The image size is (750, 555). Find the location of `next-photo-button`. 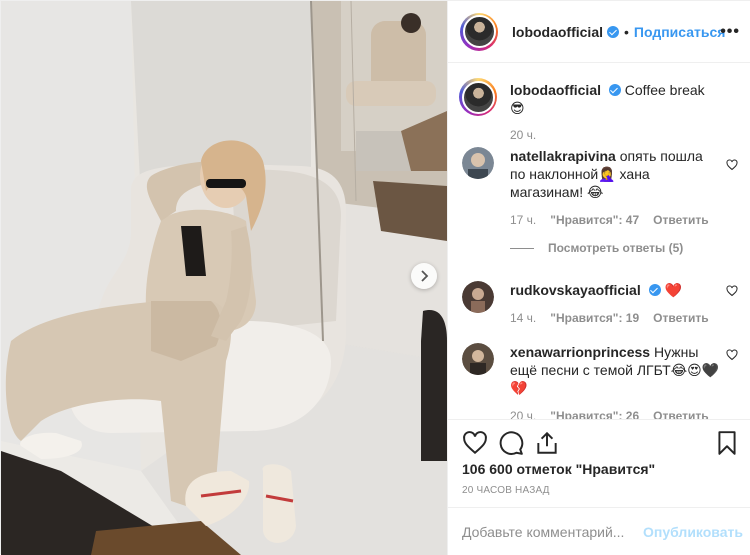

next-photo-button is located at coordinates (424, 276).